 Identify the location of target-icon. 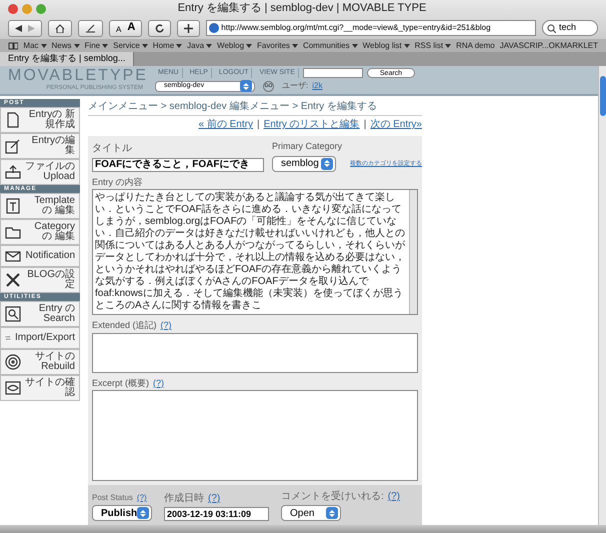
(13, 362).